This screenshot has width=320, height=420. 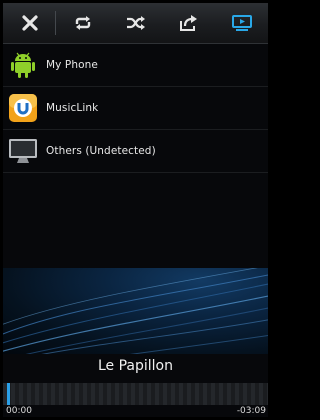 What do you see at coordinates (135, 394) in the screenshot?
I see `seek-bar` at bounding box center [135, 394].